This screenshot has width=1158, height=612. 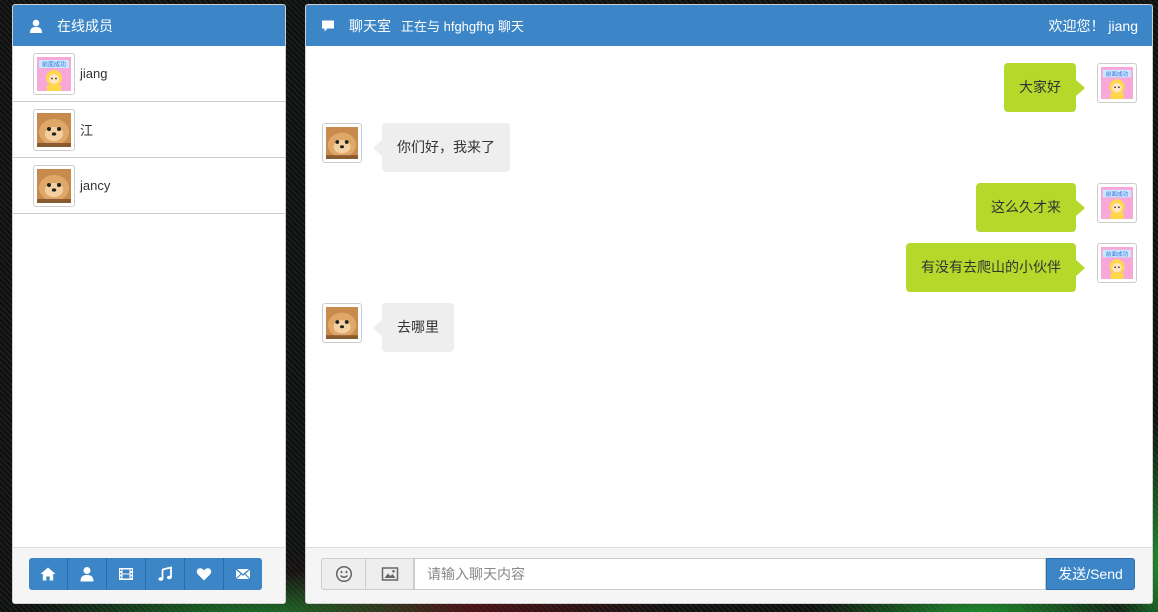 I want to click on favorite-button, so click(x=204, y=574).